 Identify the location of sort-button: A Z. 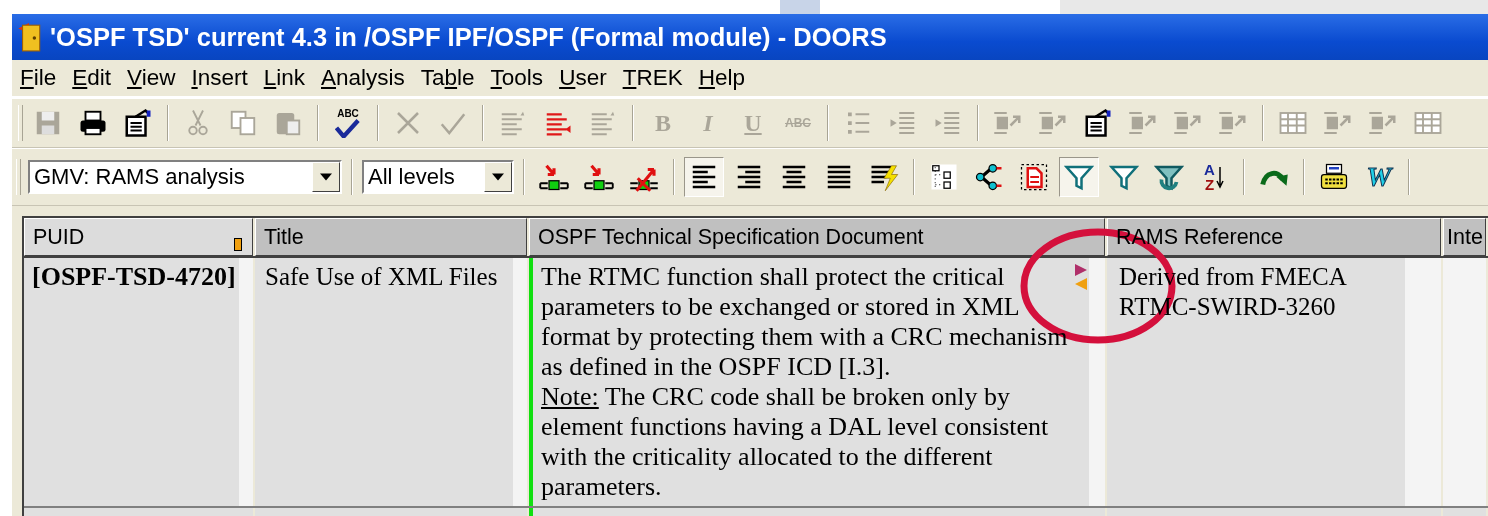
(1214, 177).